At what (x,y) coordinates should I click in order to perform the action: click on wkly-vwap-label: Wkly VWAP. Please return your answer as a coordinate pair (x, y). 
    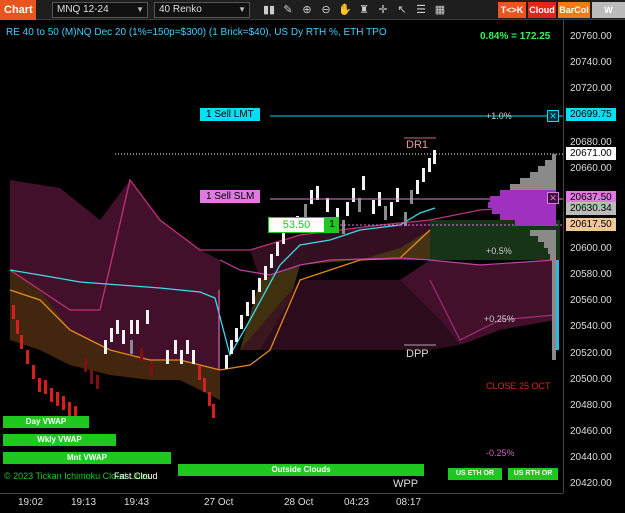
    Looking at the image, I should click on (59, 440).